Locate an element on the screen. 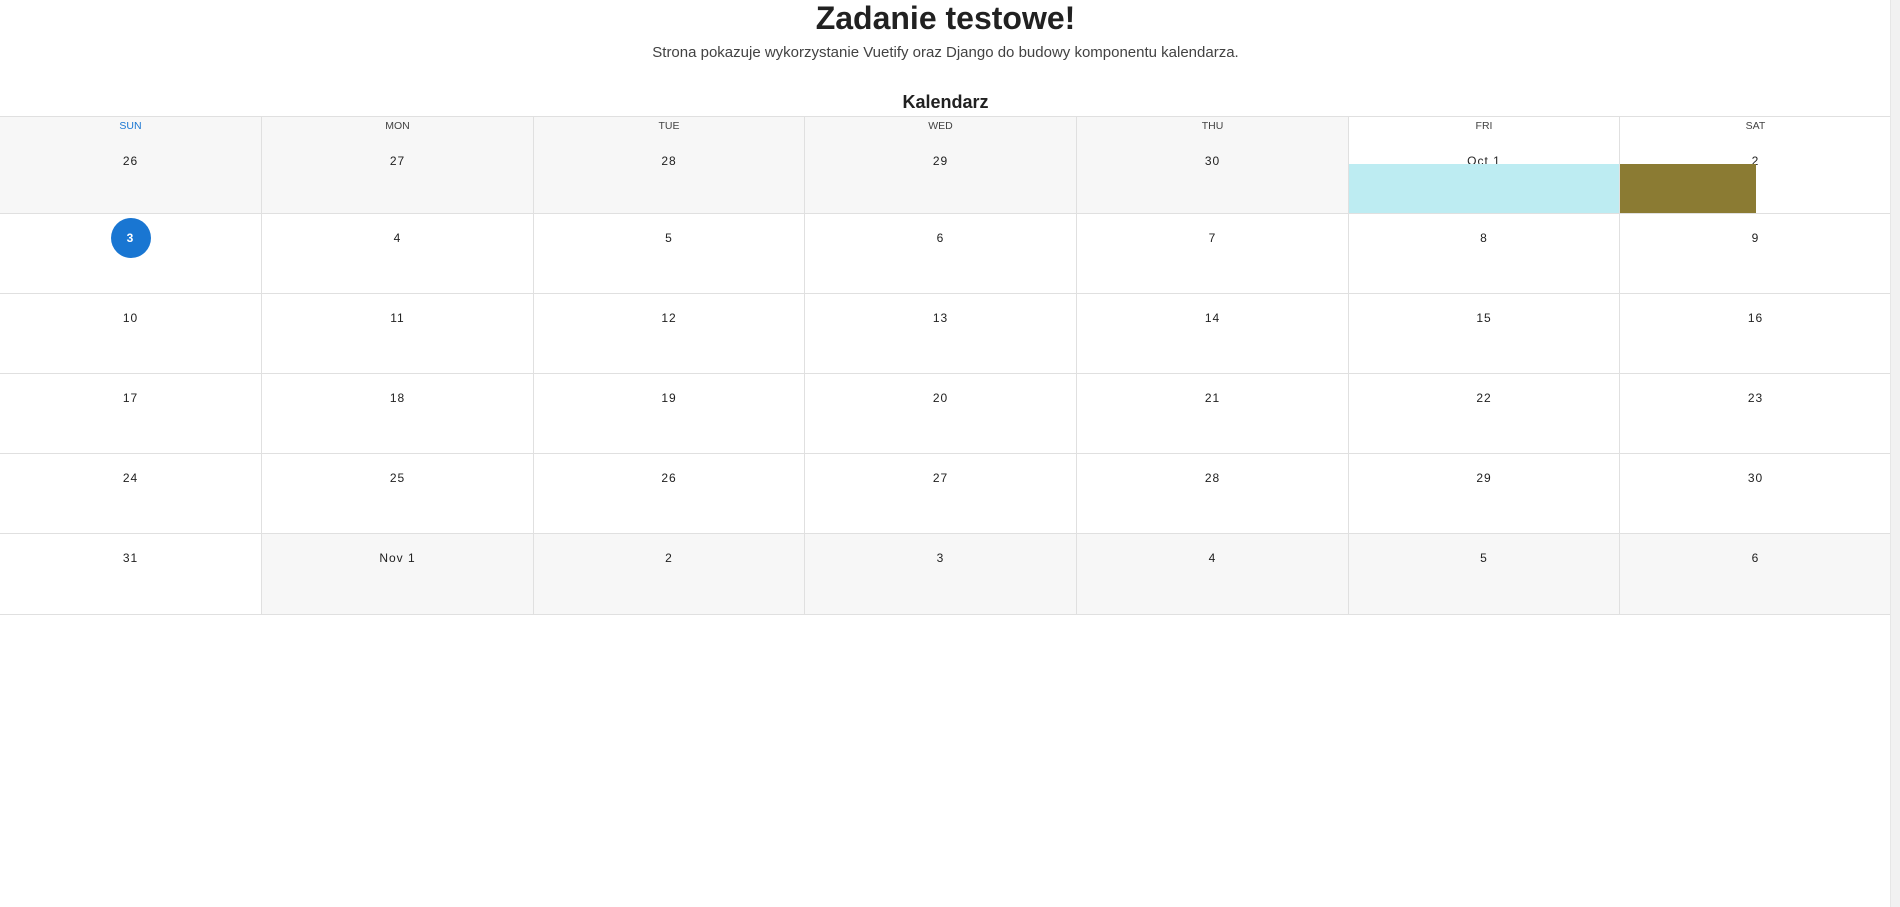  day-number: 14 is located at coordinates (1213, 318).